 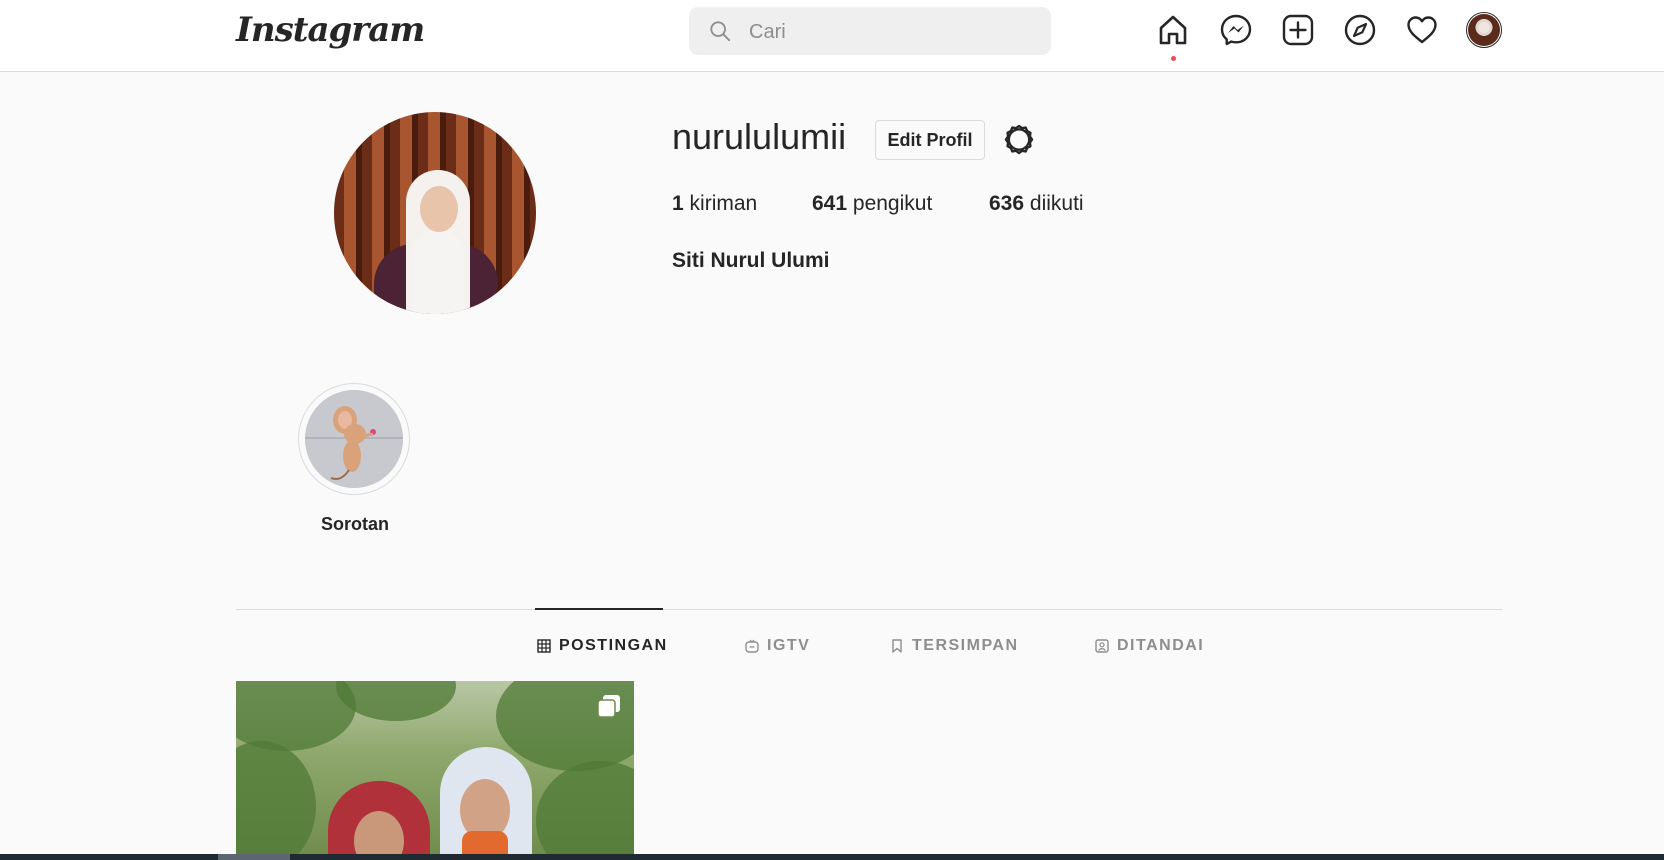 What do you see at coordinates (608, 706) in the screenshot?
I see `carousel-multiple-icon` at bounding box center [608, 706].